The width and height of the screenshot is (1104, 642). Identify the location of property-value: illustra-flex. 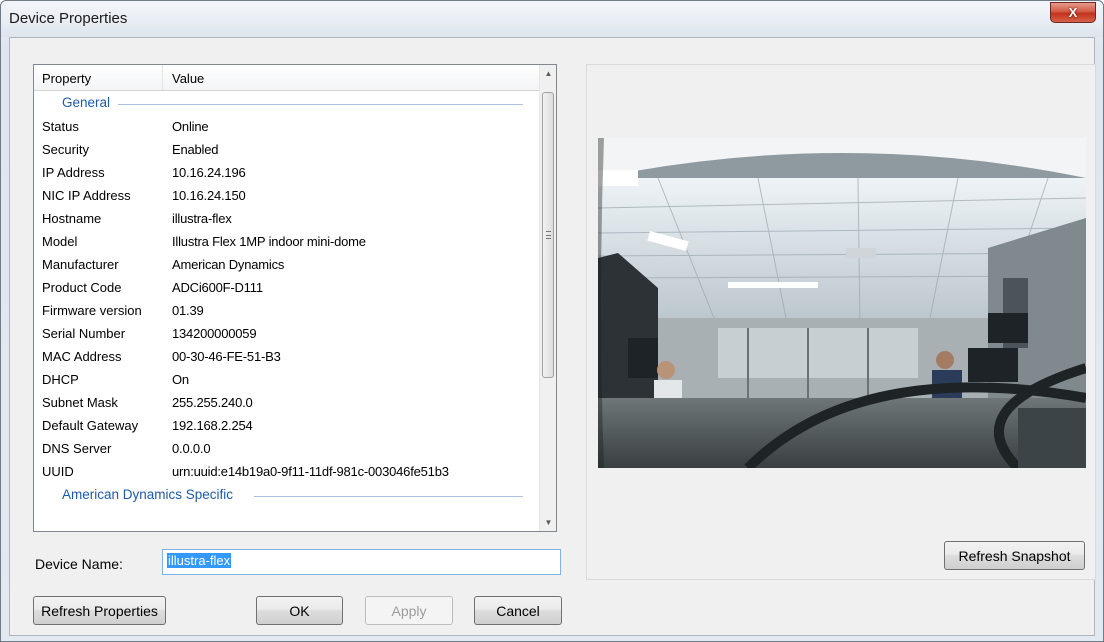
(202, 218).